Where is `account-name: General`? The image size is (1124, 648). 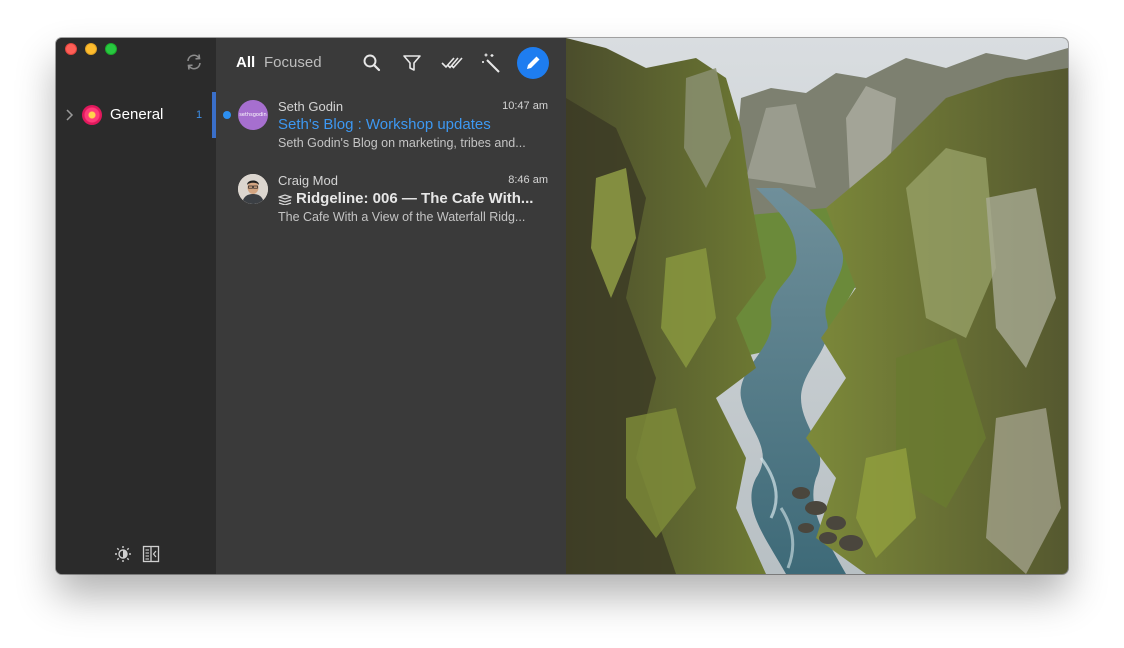 account-name: General is located at coordinates (137, 114).